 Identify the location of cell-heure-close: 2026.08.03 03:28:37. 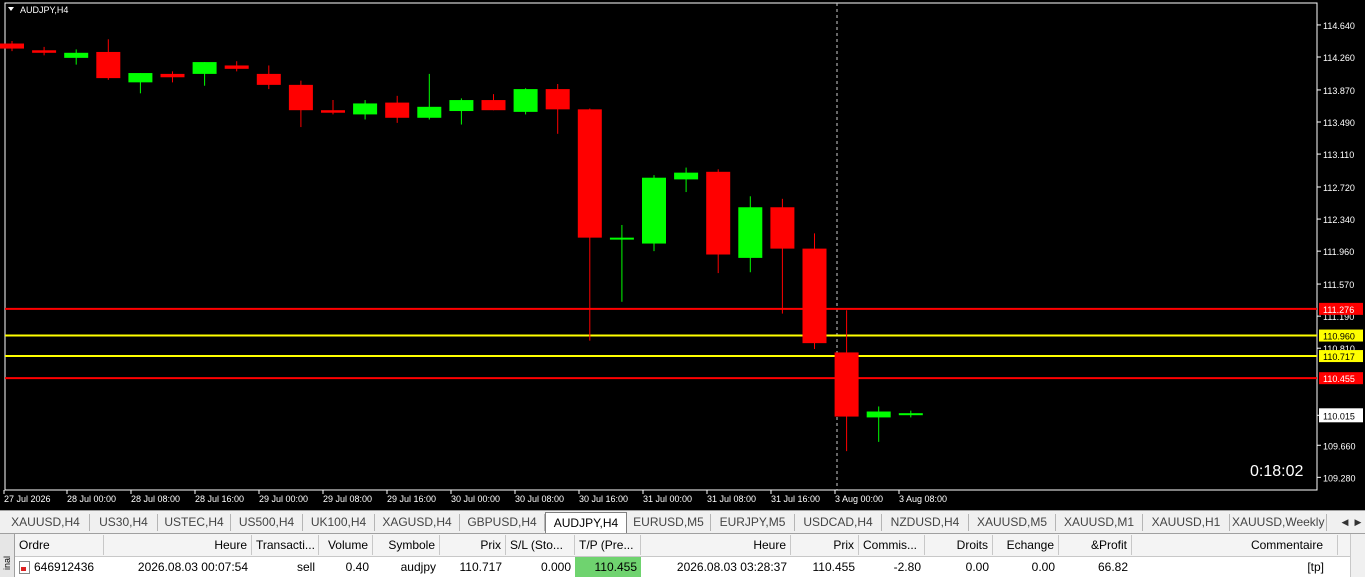
(731, 567).